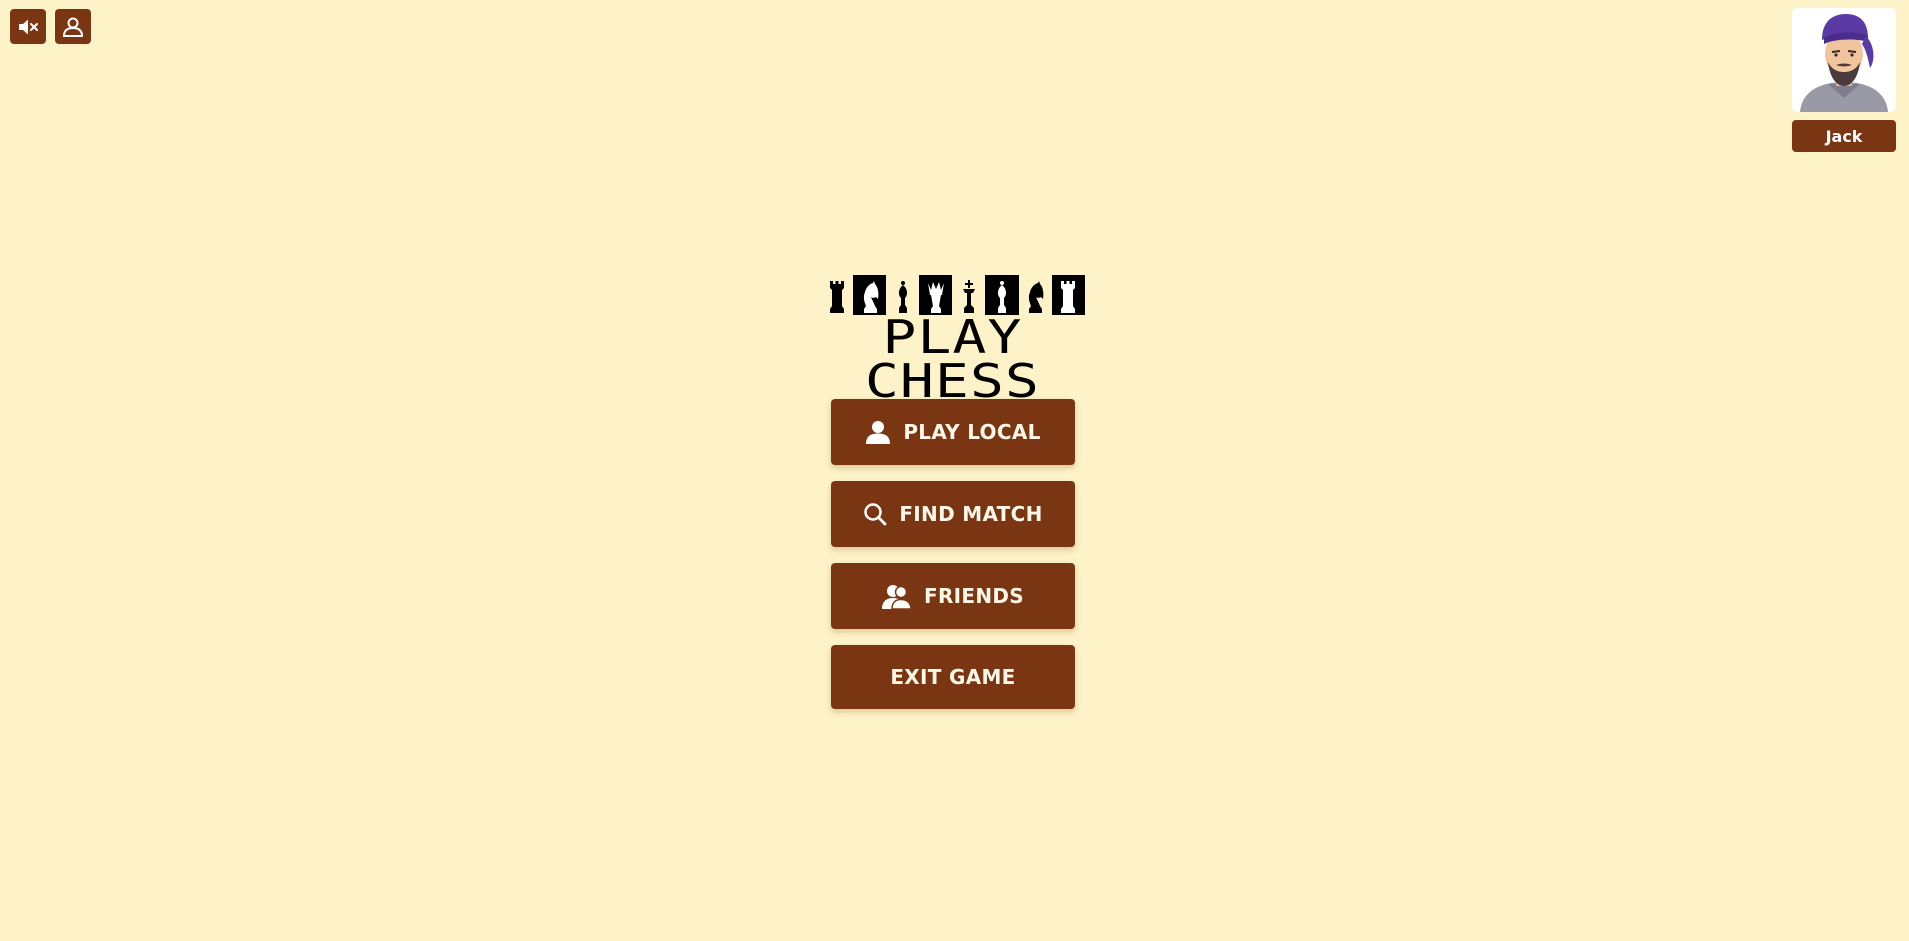  What do you see at coordinates (971, 514) in the screenshot?
I see `find-match-label: FIND MATCH` at bounding box center [971, 514].